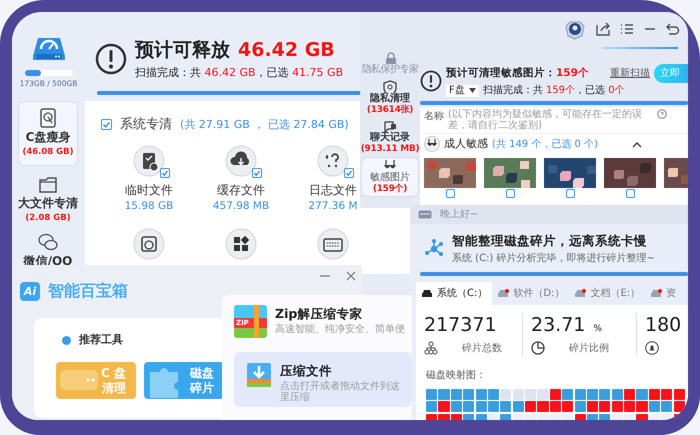  Describe the element at coordinates (434, 117) in the screenshot. I see `column-header: 名称` at that location.